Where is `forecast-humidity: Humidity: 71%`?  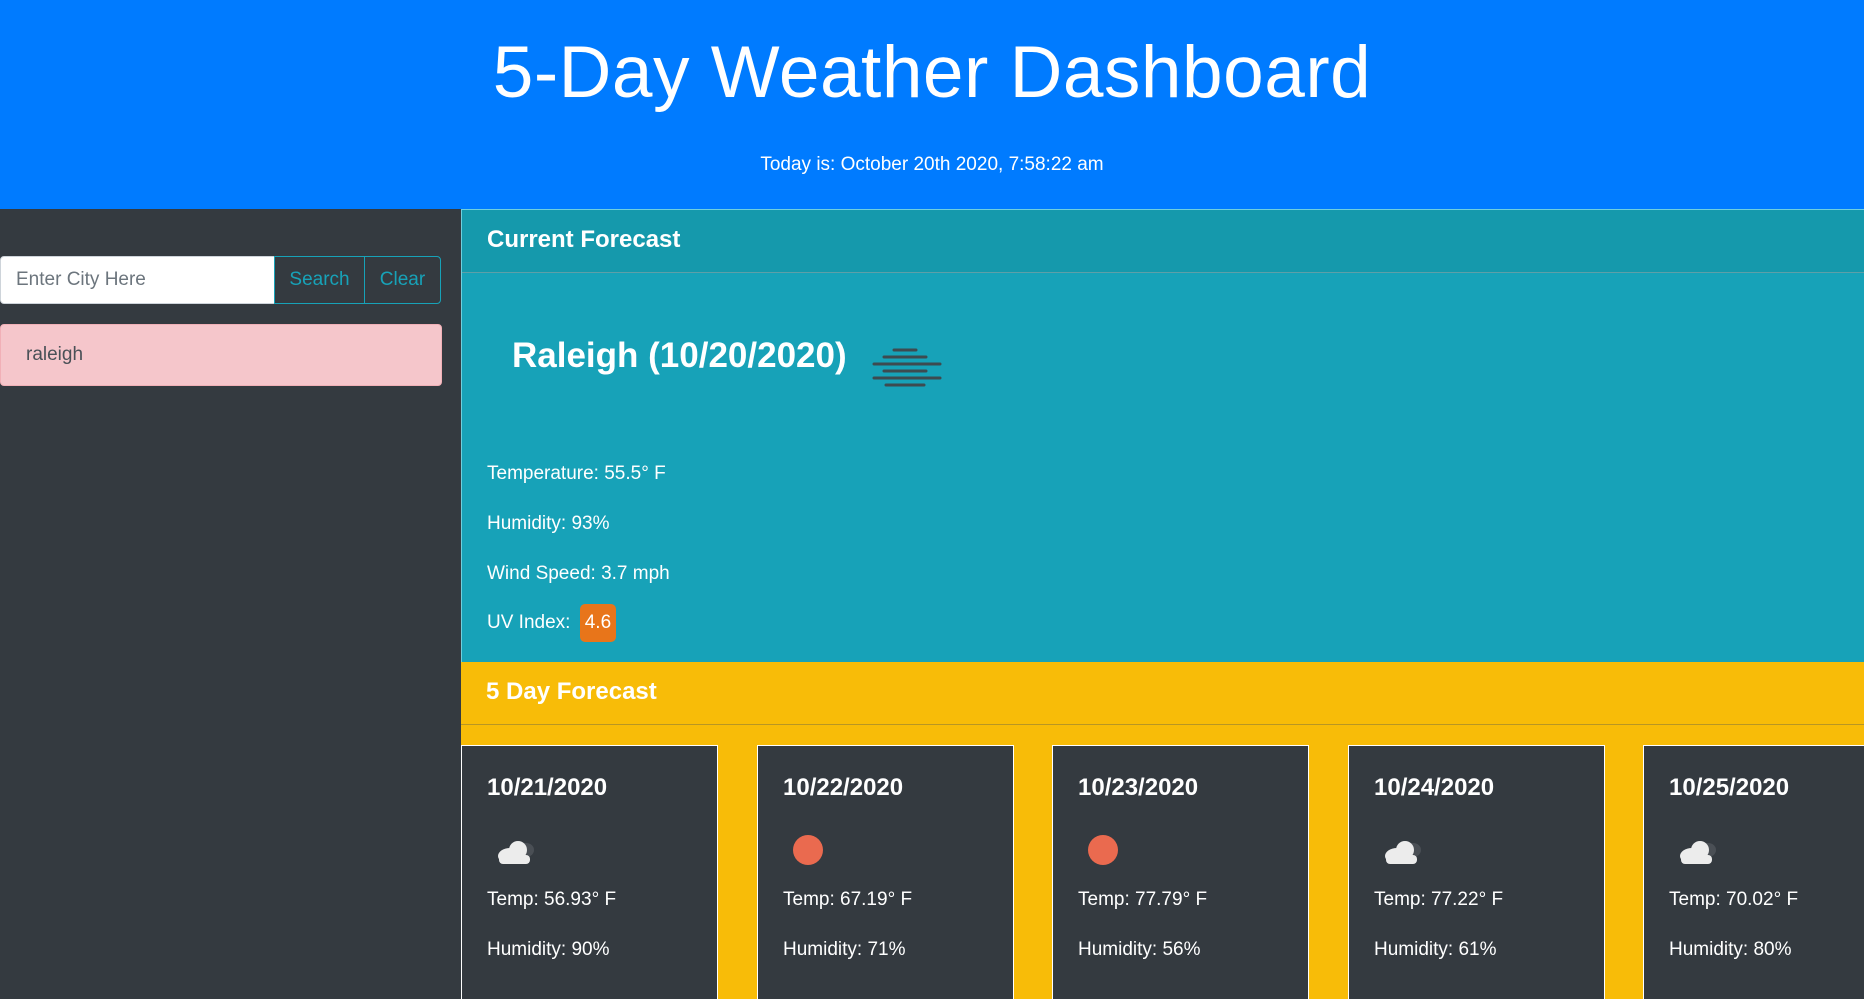 forecast-humidity: Humidity: 71% is located at coordinates (844, 949).